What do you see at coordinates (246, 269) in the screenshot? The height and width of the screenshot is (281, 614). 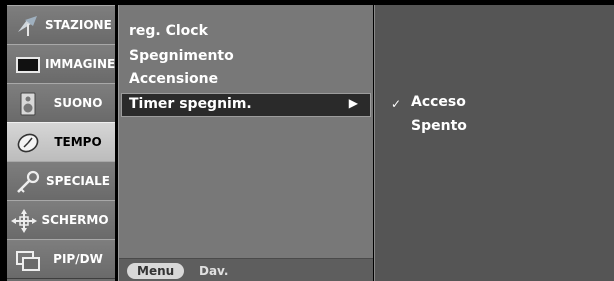 I see `navigation-hint-bar: Menu Dav.` at bounding box center [246, 269].